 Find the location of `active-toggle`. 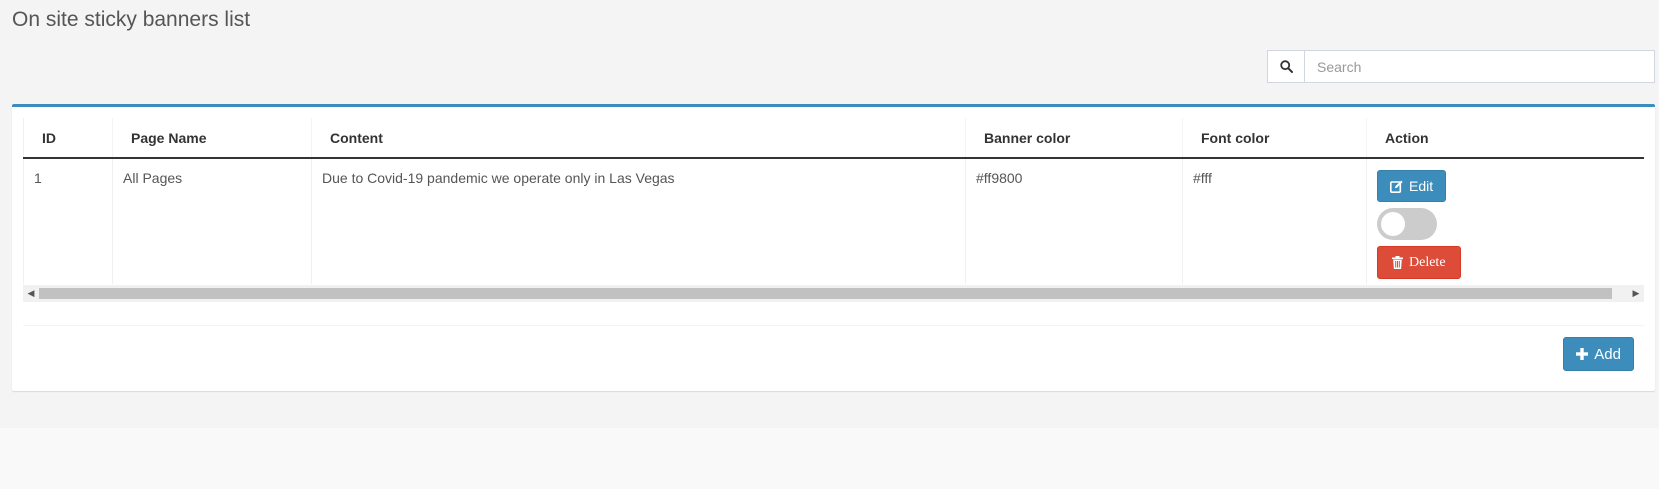

active-toggle is located at coordinates (1407, 224).